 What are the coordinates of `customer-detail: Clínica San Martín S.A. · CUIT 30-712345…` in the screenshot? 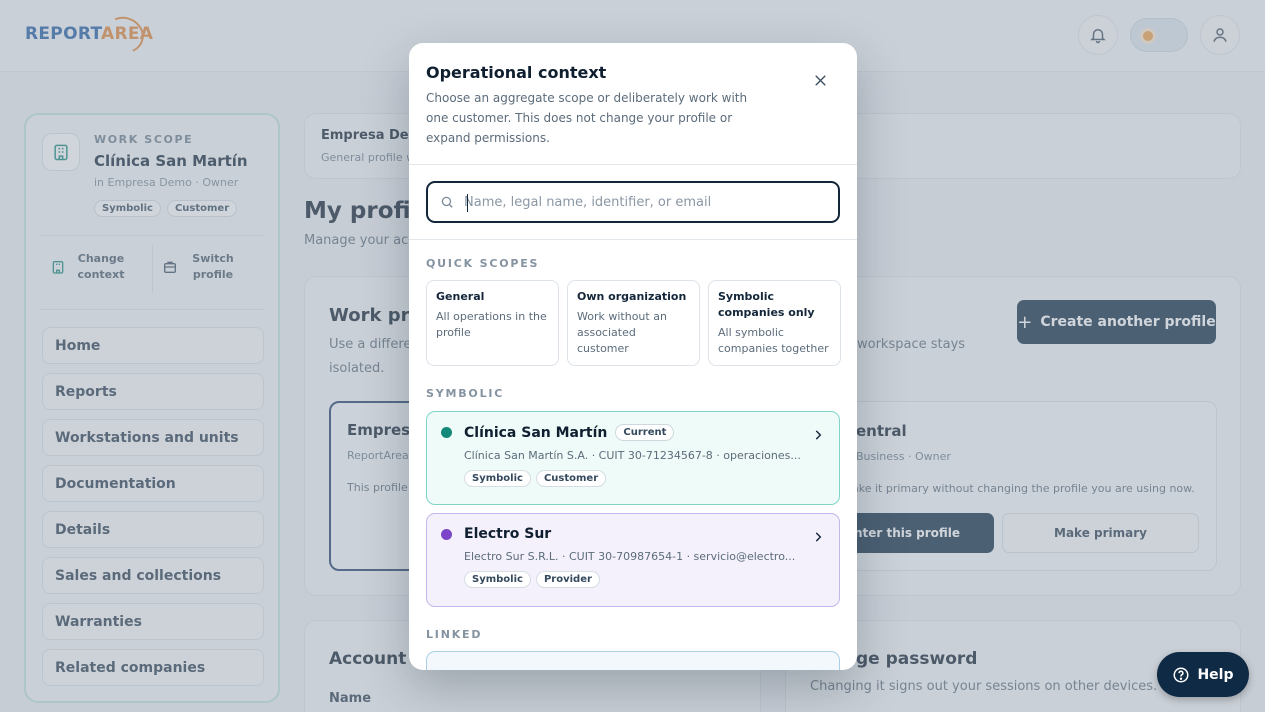 It's located at (632, 455).